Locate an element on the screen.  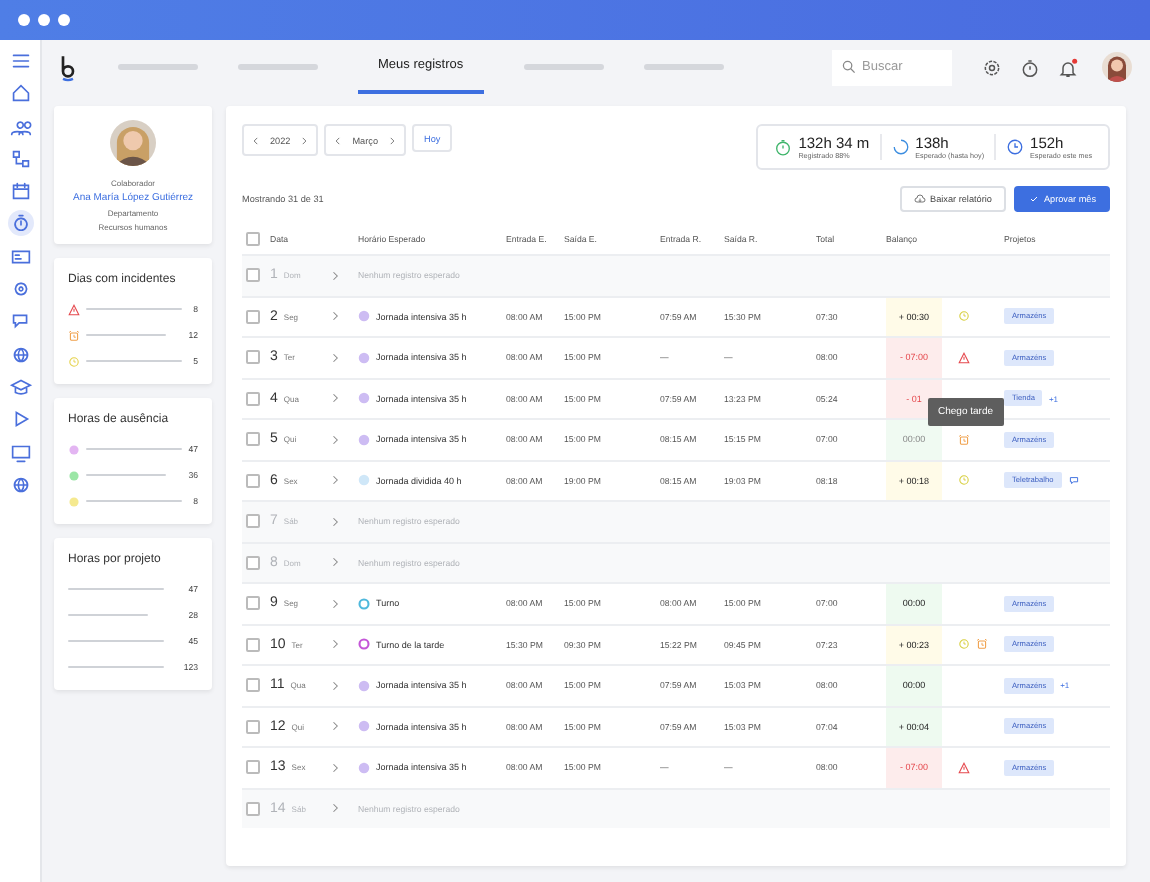
settings-icon is located at coordinates (992, 67).